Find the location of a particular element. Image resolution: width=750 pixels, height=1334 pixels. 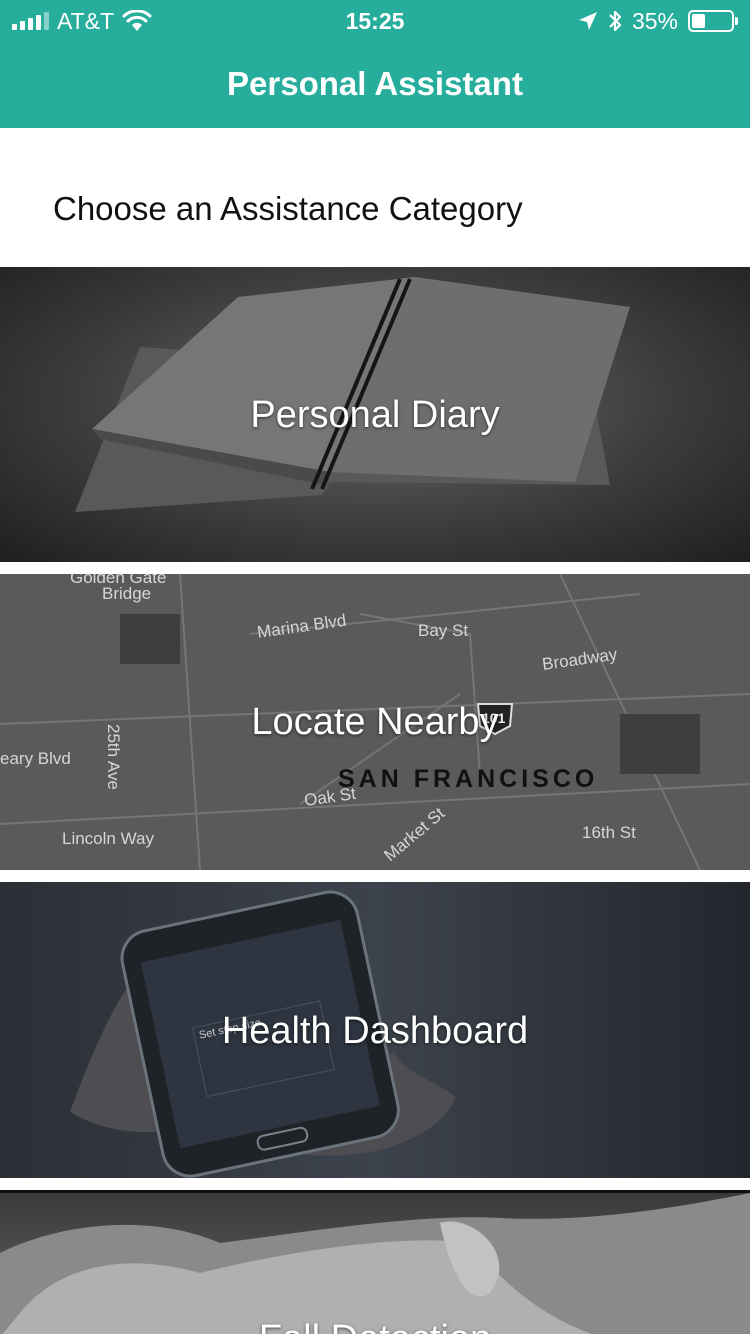

bluetooth-icon is located at coordinates (615, 21).